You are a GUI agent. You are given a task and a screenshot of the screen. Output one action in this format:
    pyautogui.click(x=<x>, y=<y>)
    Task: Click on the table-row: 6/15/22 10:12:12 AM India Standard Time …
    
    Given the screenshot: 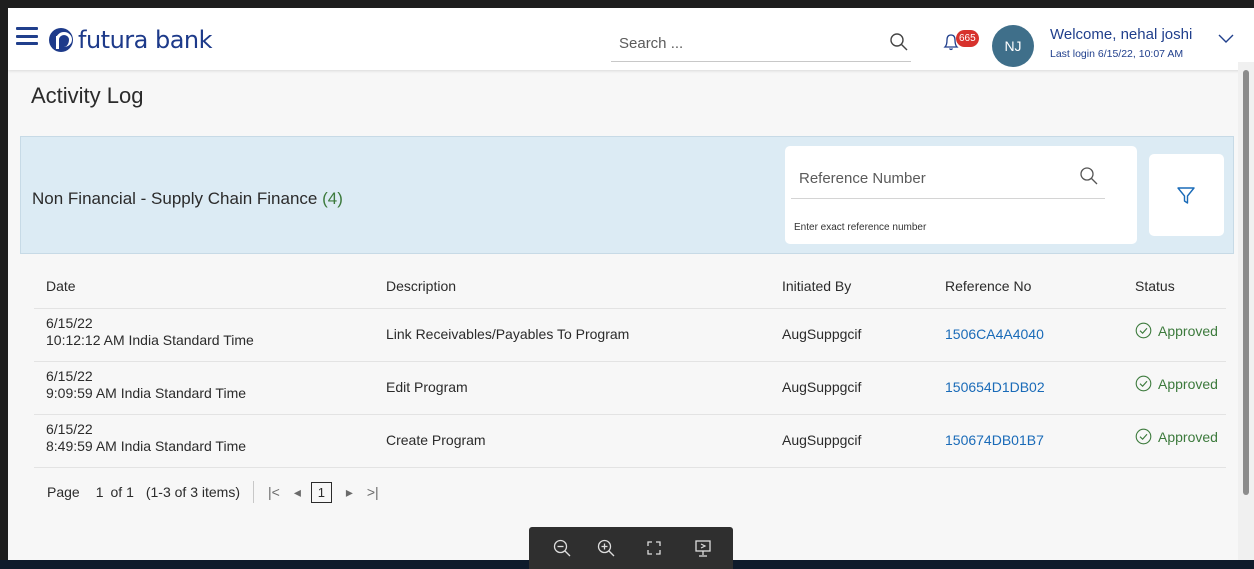 What is the action you would take?
    pyautogui.click(x=630, y=335)
    